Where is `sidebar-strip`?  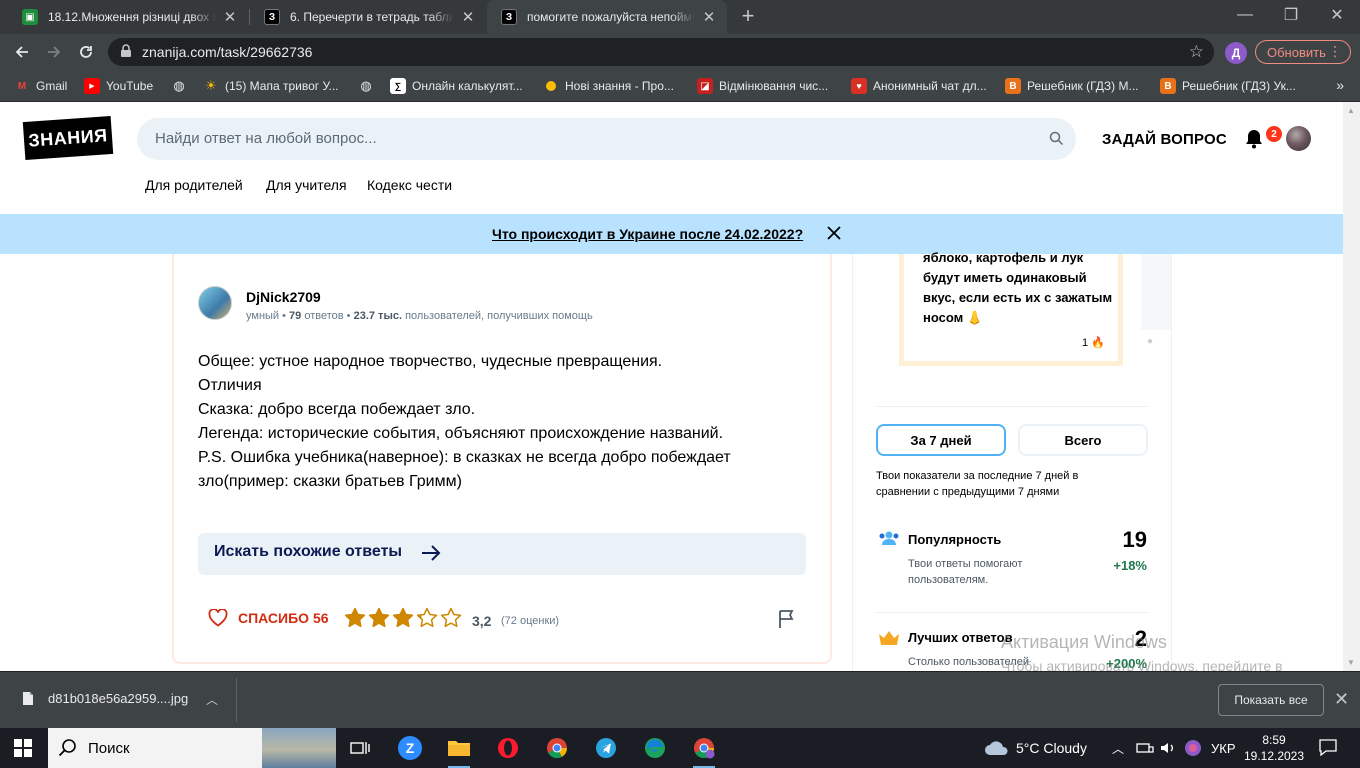 sidebar-strip is located at coordinates (1156, 292).